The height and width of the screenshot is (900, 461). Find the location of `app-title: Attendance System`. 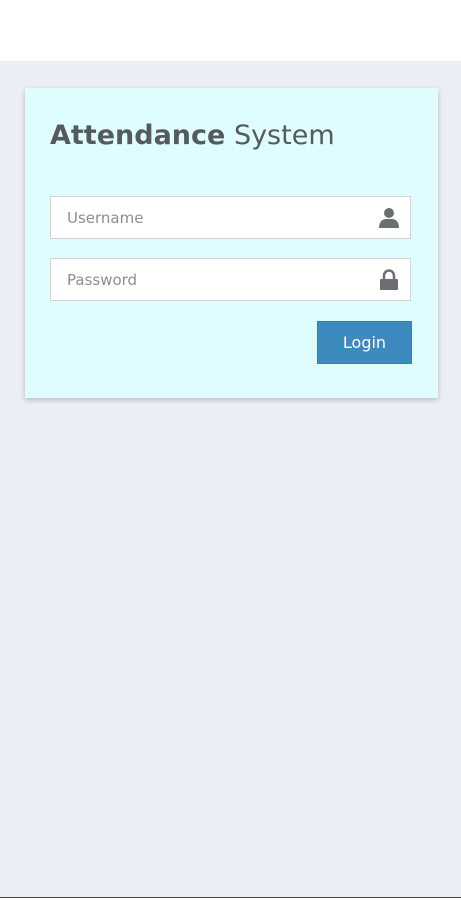

app-title: Attendance System is located at coordinates (192, 136).